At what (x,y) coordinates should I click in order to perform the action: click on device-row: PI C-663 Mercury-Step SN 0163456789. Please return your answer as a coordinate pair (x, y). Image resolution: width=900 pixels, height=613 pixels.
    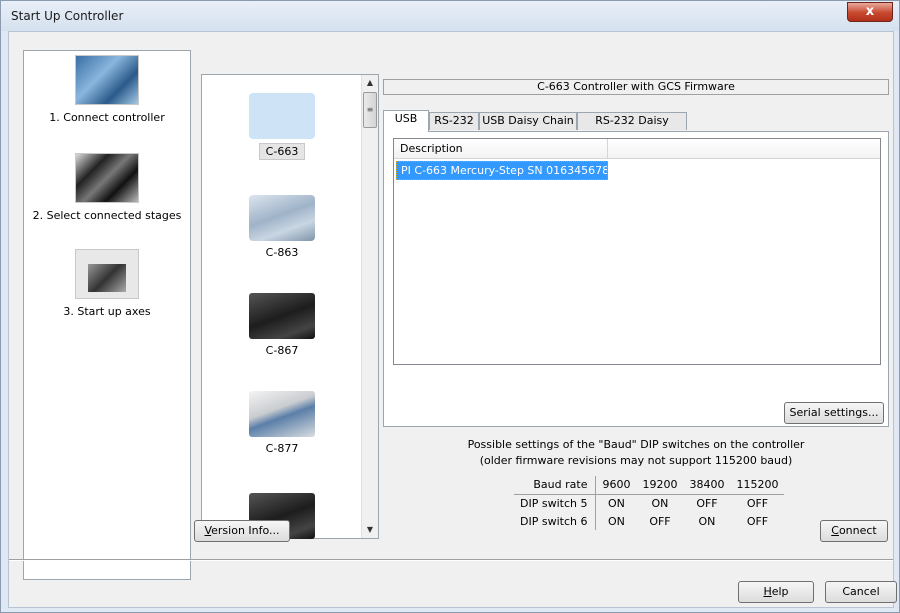
    Looking at the image, I should click on (502, 170).